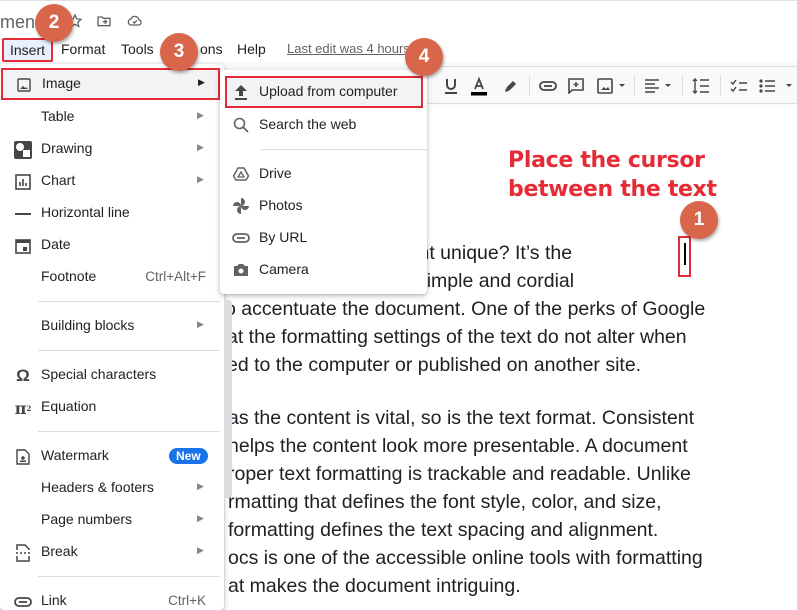  What do you see at coordinates (83, 50) in the screenshot?
I see `menu-format: Format` at bounding box center [83, 50].